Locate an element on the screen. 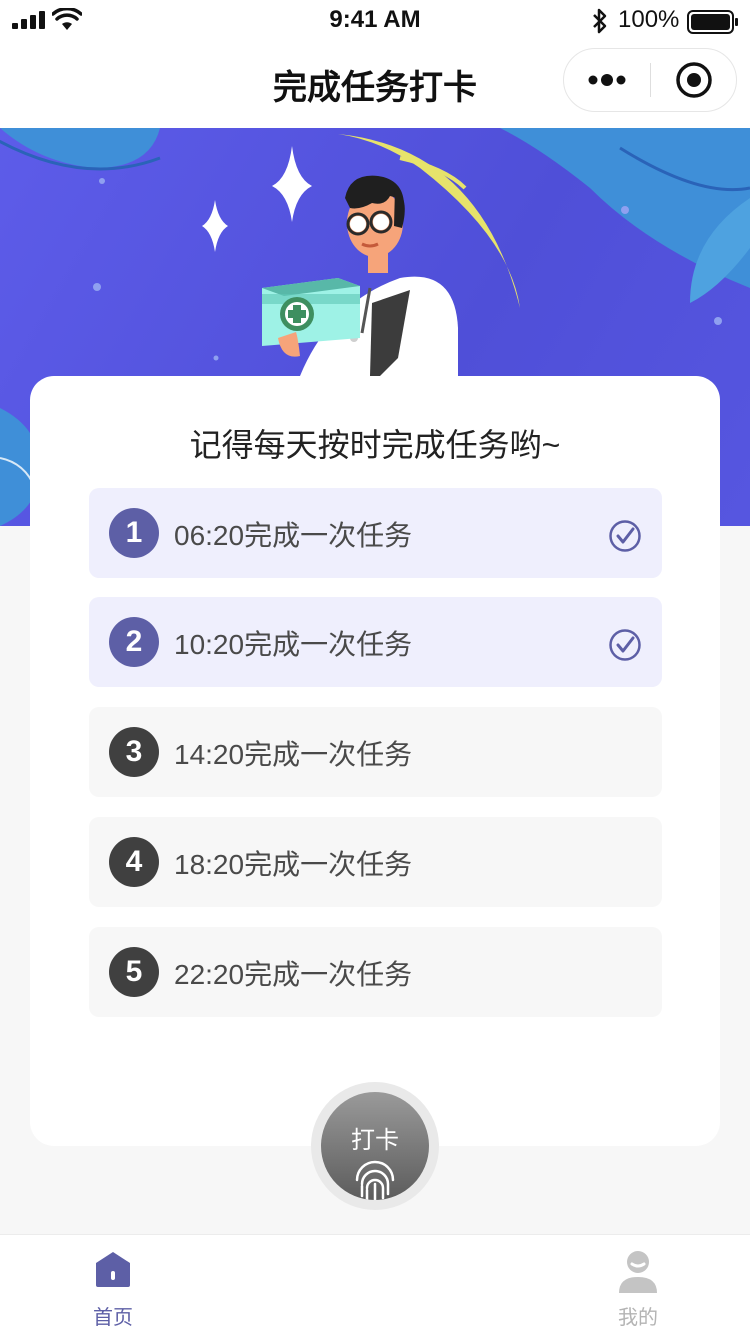 The height and width of the screenshot is (1334, 750). navigation-bar: 完成任务打卡 is located at coordinates (375, 85).